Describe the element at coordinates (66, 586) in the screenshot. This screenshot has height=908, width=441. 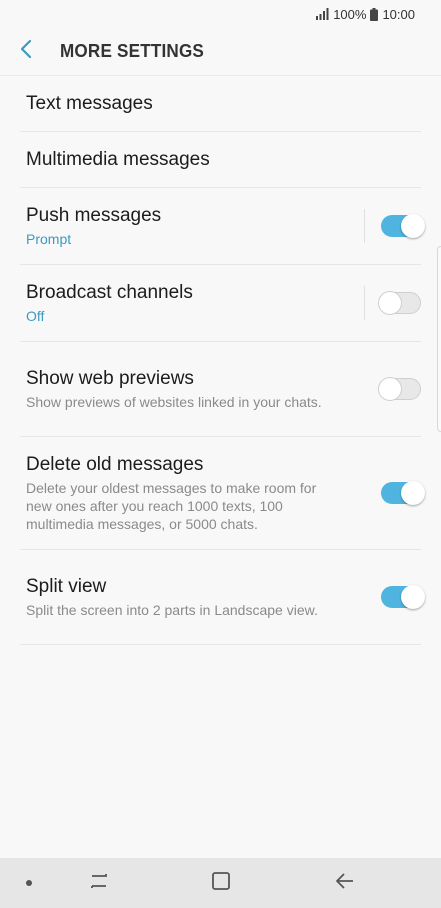
I see `setting-label: Split view` at that location.